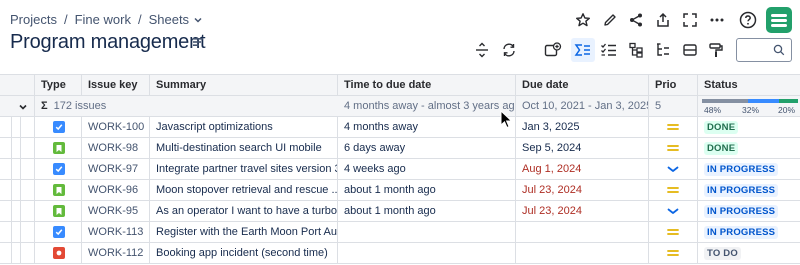  What do you see at coordinates (116, 148) in the screenshot?
I see `cell-issue-key: WORK-98` at bounding box center [116, 148].